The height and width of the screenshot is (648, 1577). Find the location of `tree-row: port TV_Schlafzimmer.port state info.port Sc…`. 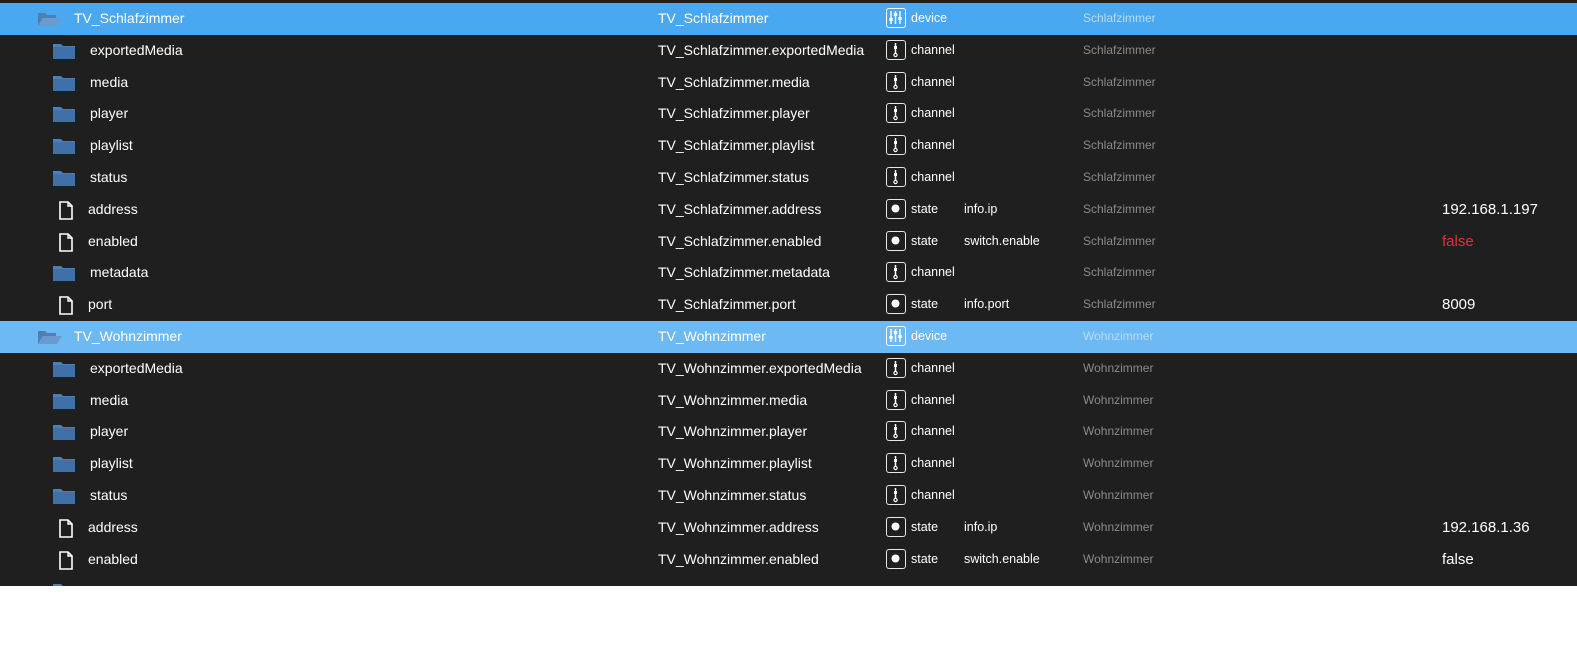

tree-row: port TV_Schlafzimmer.port state info.port Sc… is located at coordinates (788, 305).